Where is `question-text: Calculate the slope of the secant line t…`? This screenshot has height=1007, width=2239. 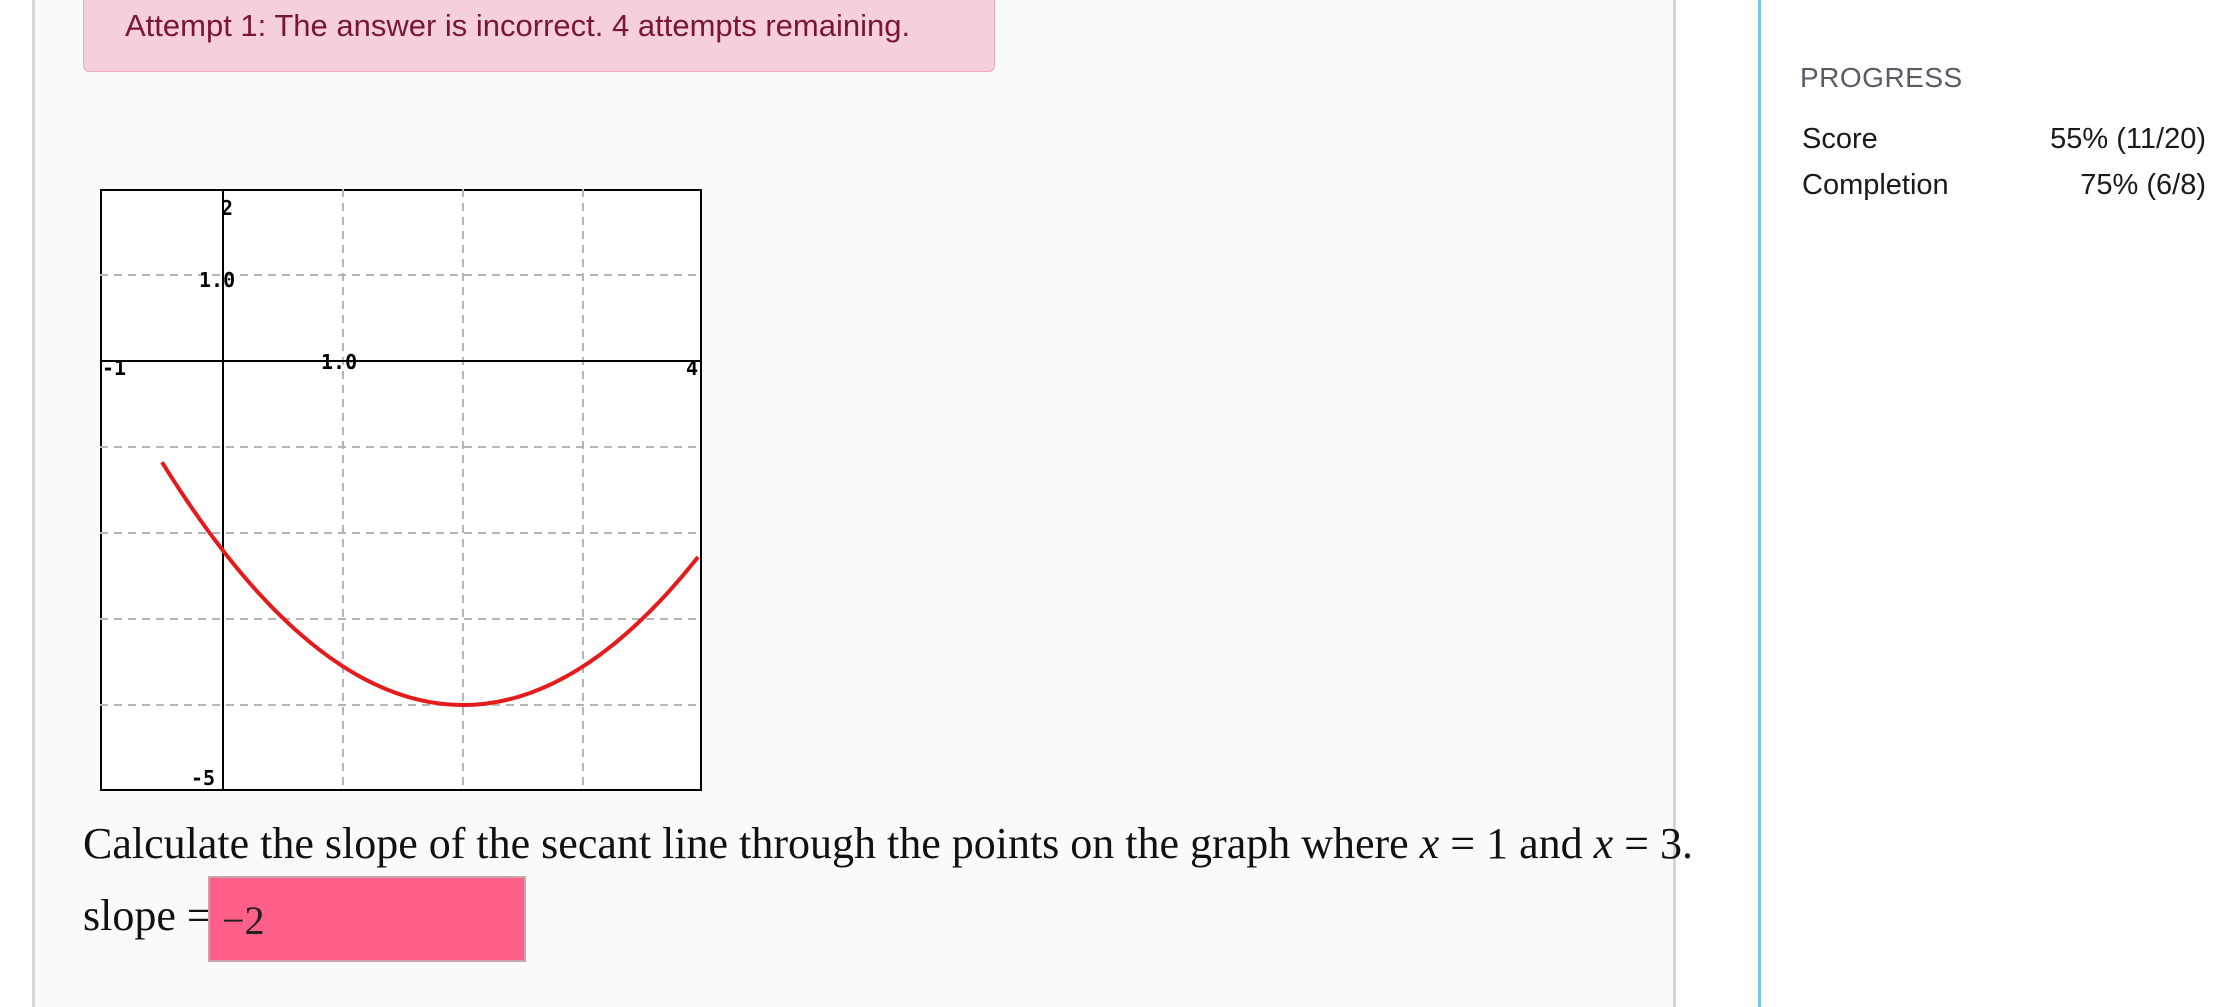
question-text: Calculate the slope of the secant line t… is located at coordinates (888, 843).